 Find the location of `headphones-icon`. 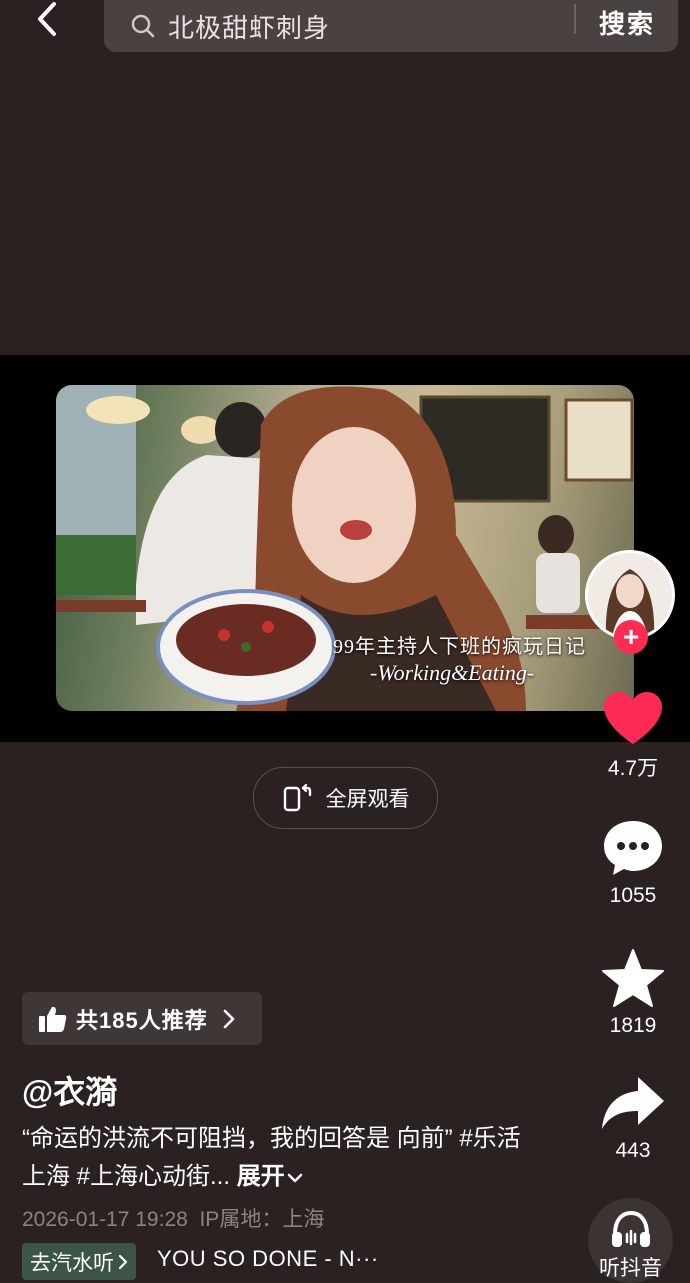

headphones-icon is located at coordinates (630, 1228).